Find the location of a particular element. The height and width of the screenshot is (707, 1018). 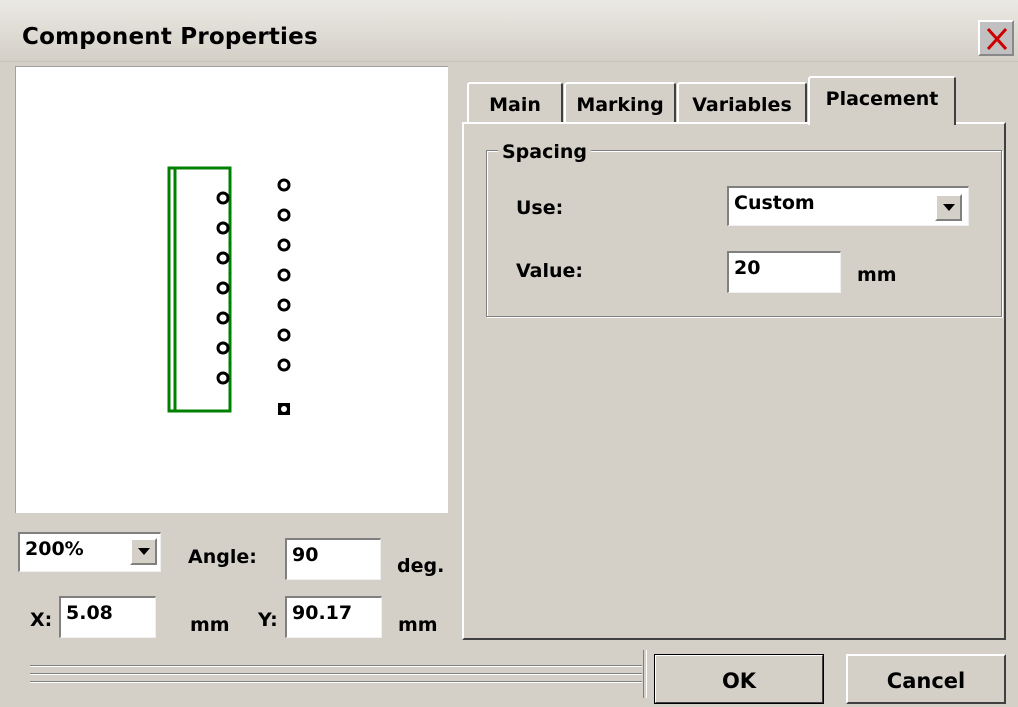

cancel-button: Cancel is located at coordinates (926, 679).